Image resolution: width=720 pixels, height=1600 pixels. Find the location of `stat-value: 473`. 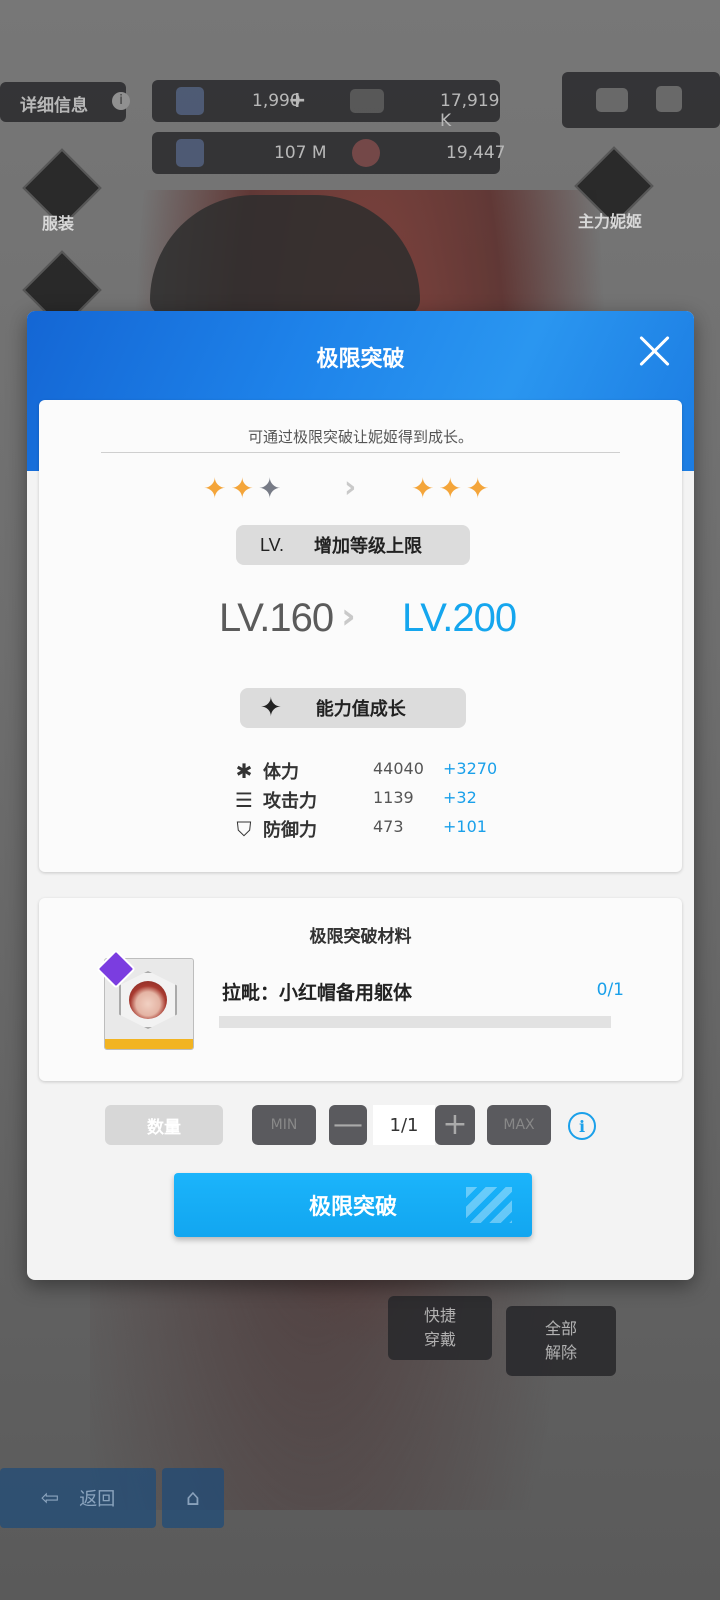

stat-value: 473 is located at coordinates (388, 826).